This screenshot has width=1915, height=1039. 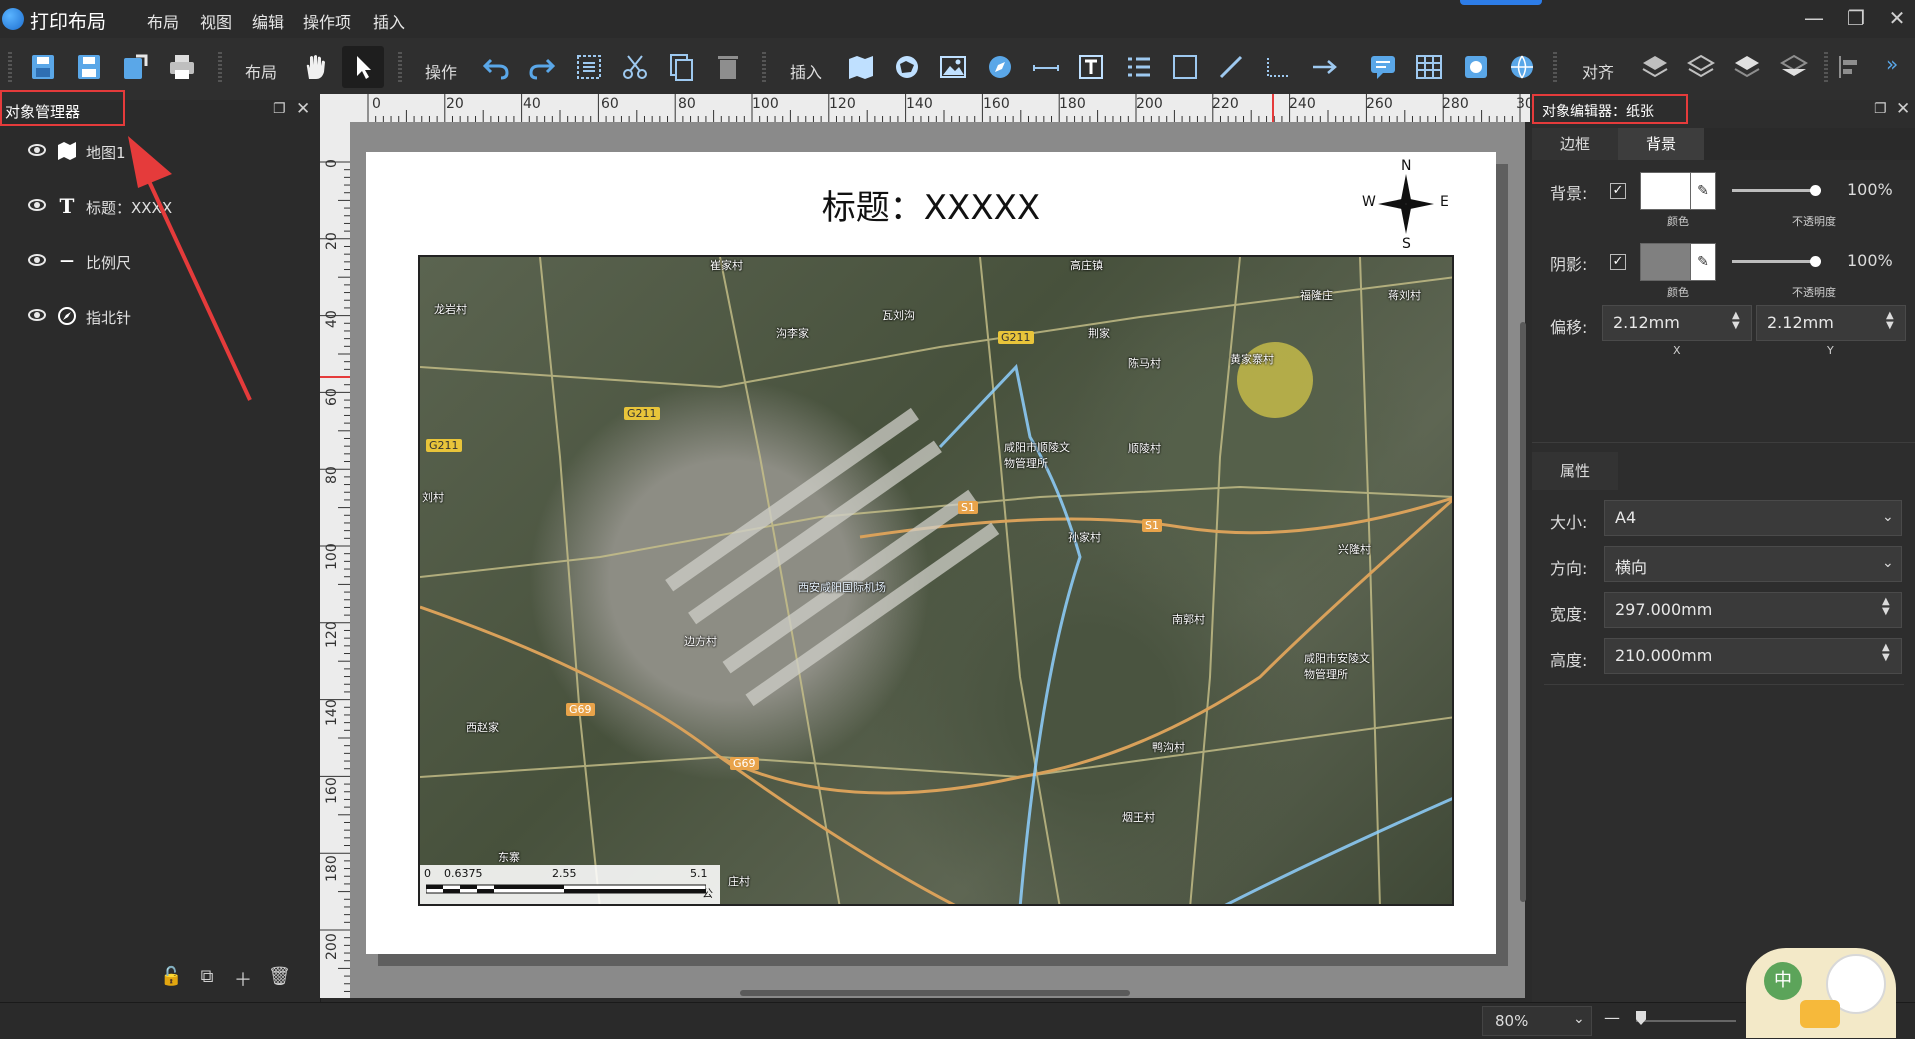 I want to click on insert-legend-icon, so click(x=1139, y=67).